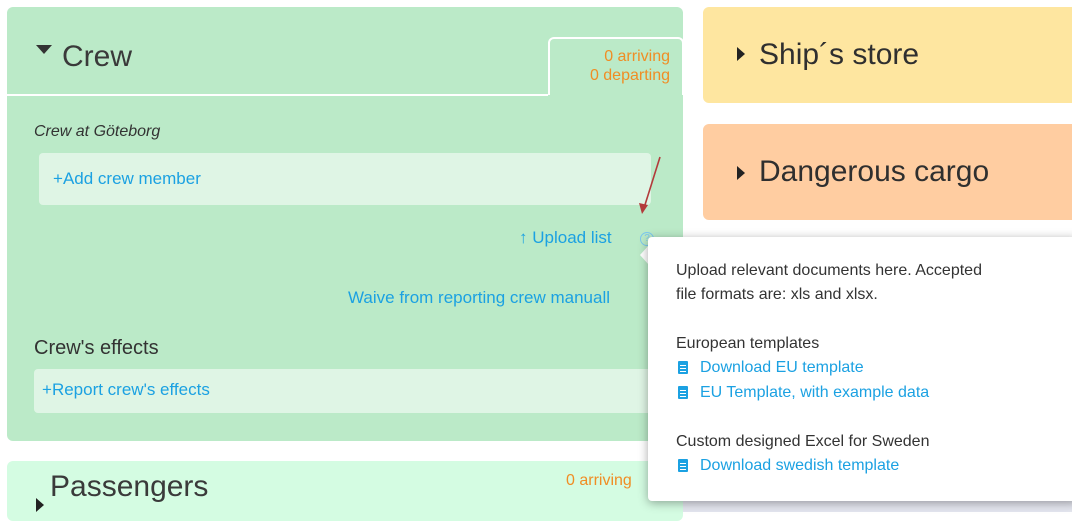 The width and height of the screenshot is (1072, 521). I want to click on upload-arrow-icon: ↑, so click(523, 237).